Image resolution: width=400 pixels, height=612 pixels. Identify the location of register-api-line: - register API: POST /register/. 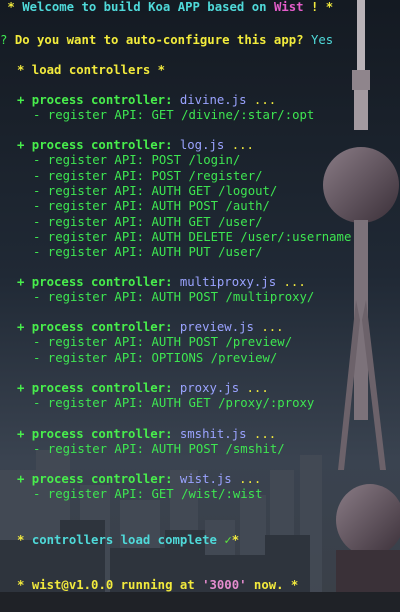
(148, 175).